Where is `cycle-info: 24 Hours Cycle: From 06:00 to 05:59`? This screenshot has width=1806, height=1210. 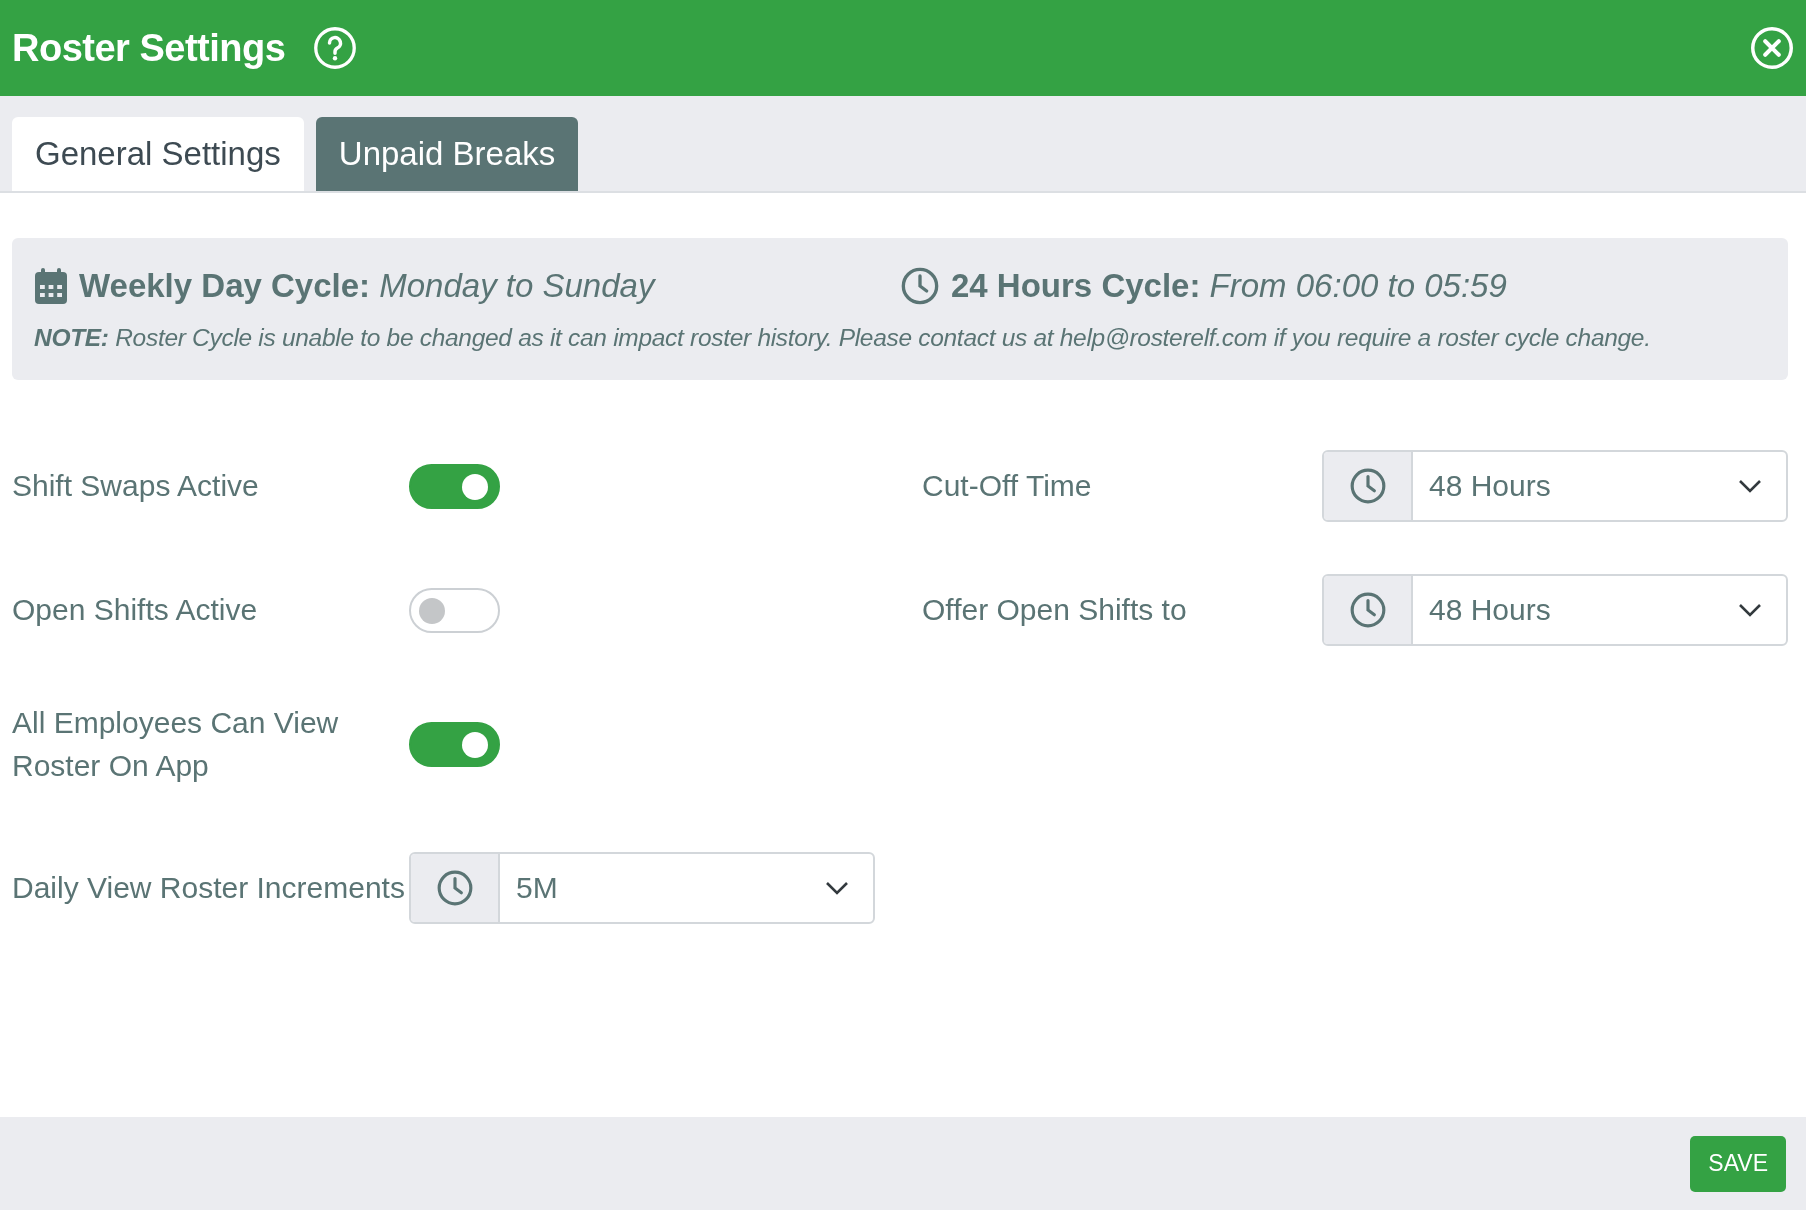 cycle-info: 24 Hours Cycle: From 06:00 to 05:59 is located at coordinates (1229, 286).